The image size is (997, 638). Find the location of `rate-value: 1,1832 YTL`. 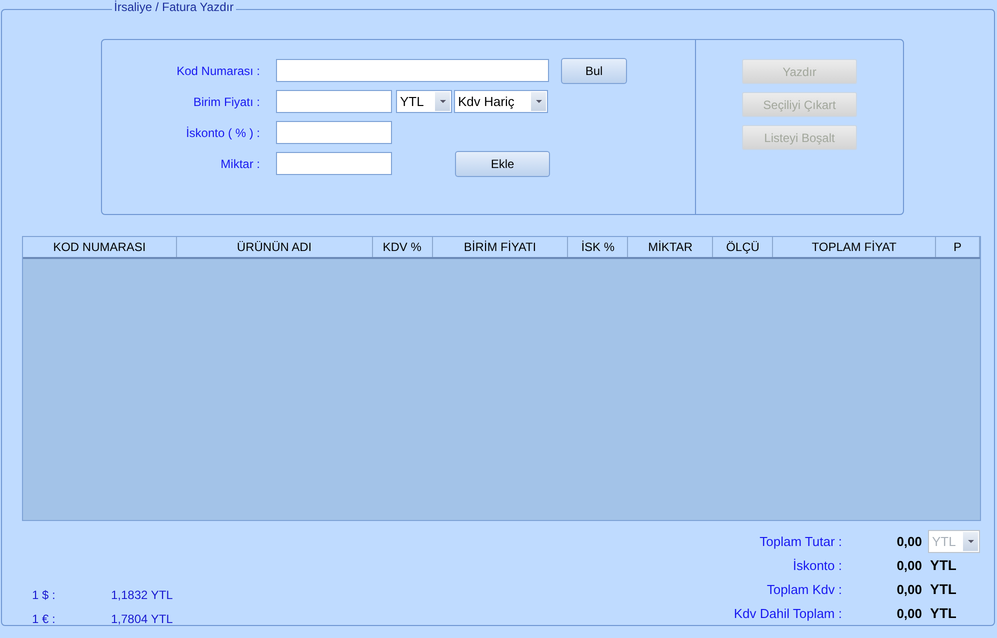

rate-value: 1,1832 YTL is located at coordinates (142, 595).